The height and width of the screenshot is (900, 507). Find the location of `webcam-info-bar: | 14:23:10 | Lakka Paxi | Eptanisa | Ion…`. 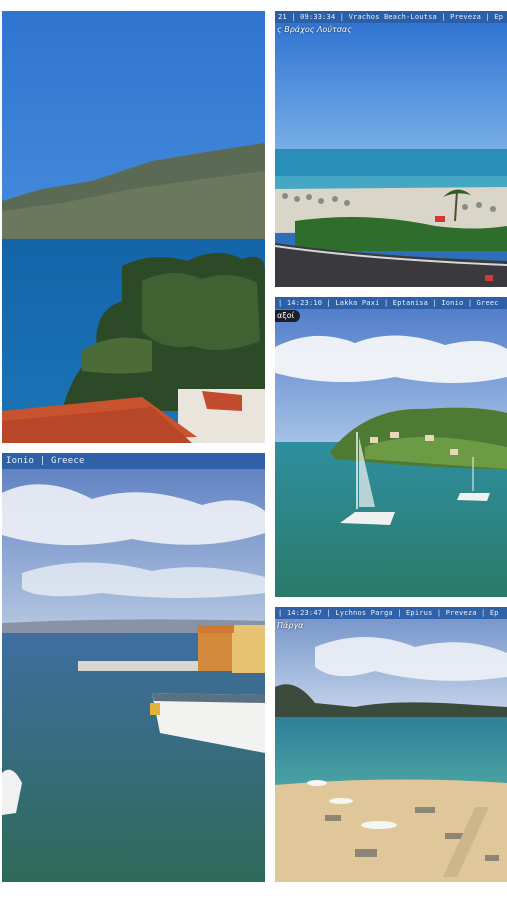

webcam-info-bar: | 14:23:10 | Lakka Paxi | Eptanisa | Ion… is located at coordinates (391, 303).